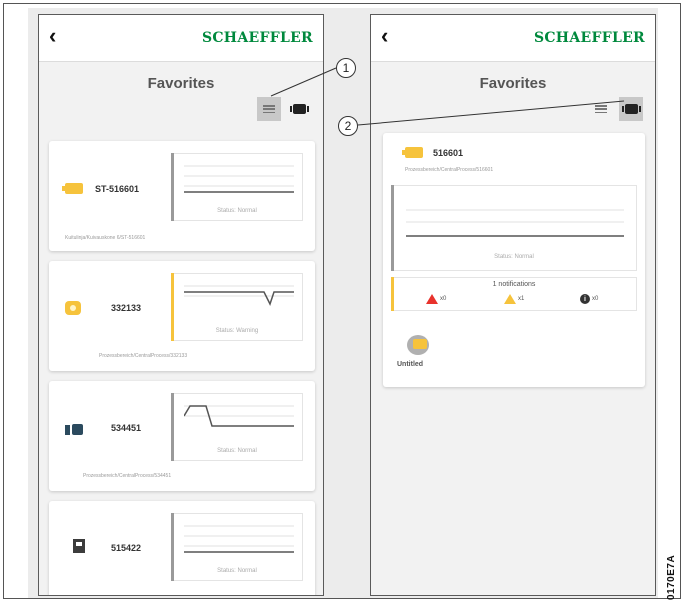 The height and width of the screenshot is (604, 686). What do you see at coordinates (346, 68) in the screenshot?
I see `callout-1: 1` at bounding box center [346, 68].